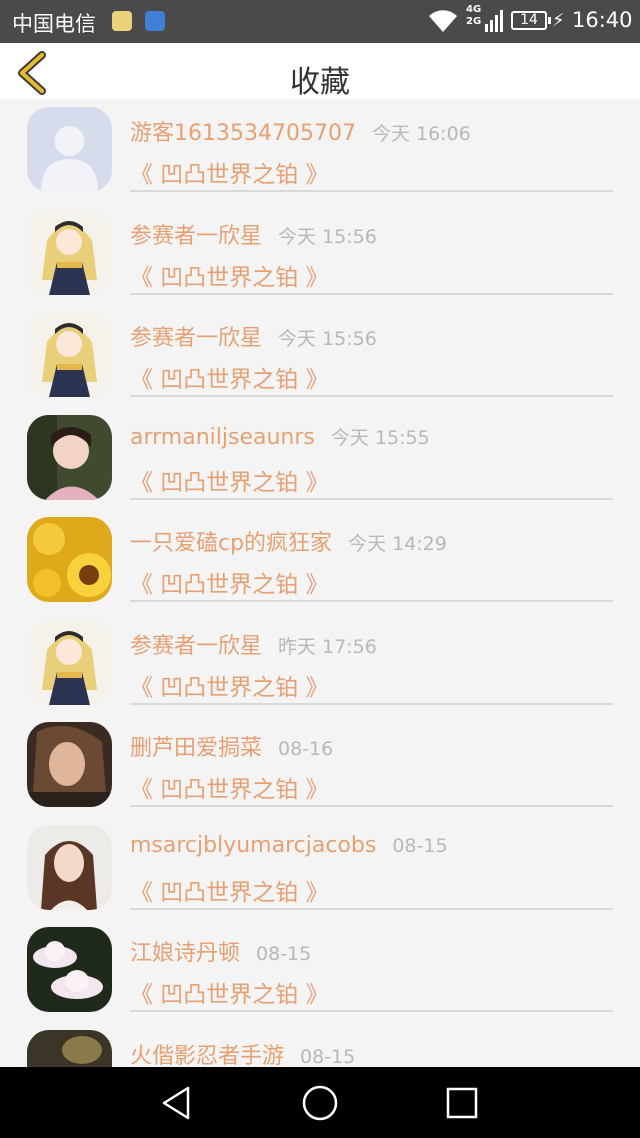 This screenshot has width=640, height=1138. What do you see at coordinates (462, 1103) in the screenshot?
I see `nav-recents-icon` at bounding box center [462, 1103].